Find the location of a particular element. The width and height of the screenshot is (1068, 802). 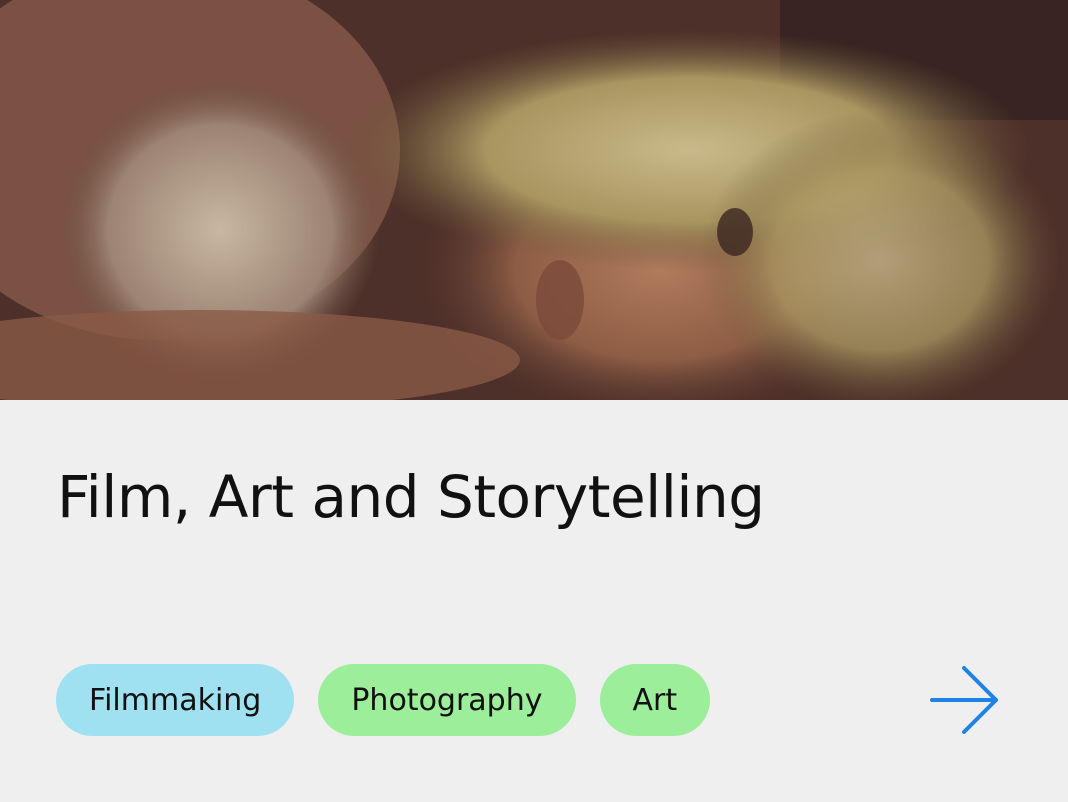

tag-label: Filmmaking is located at coordinates (175, 700).